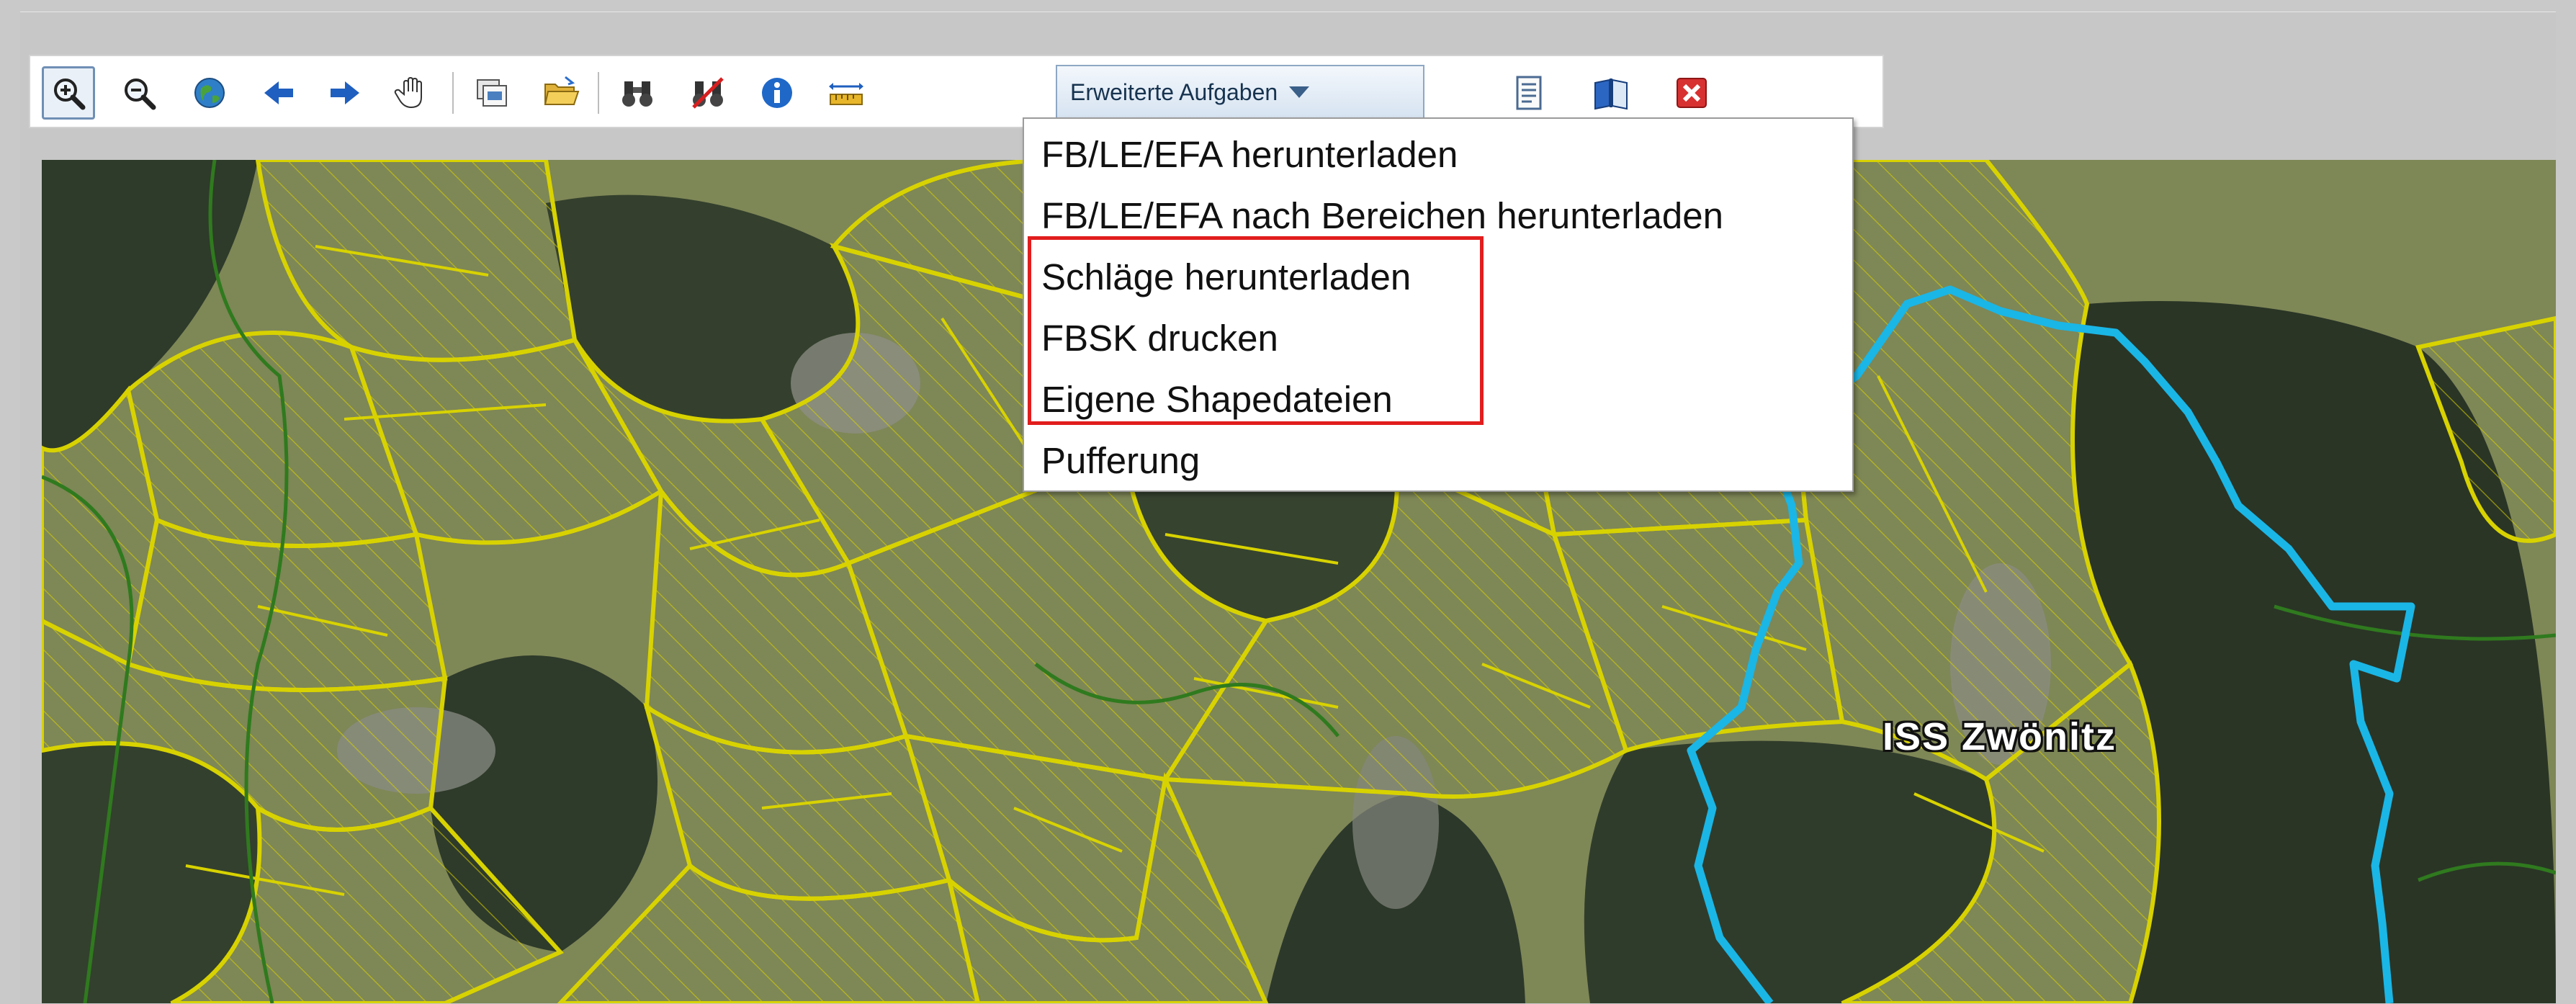  I want to click on arrow-left-icon, so click(278, 93).